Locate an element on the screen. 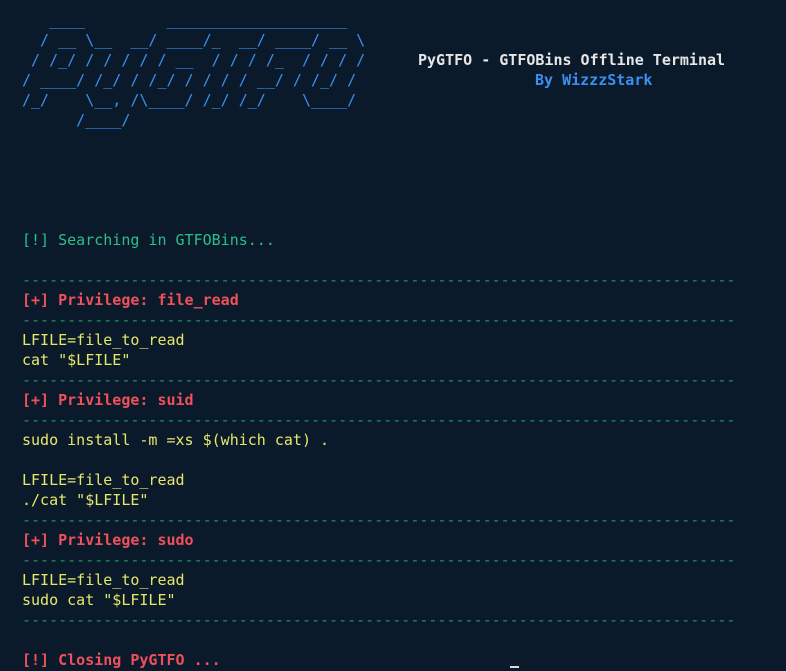 This screenshot has height=671, width=786. text-cursor is located at coordinates (514, 667).